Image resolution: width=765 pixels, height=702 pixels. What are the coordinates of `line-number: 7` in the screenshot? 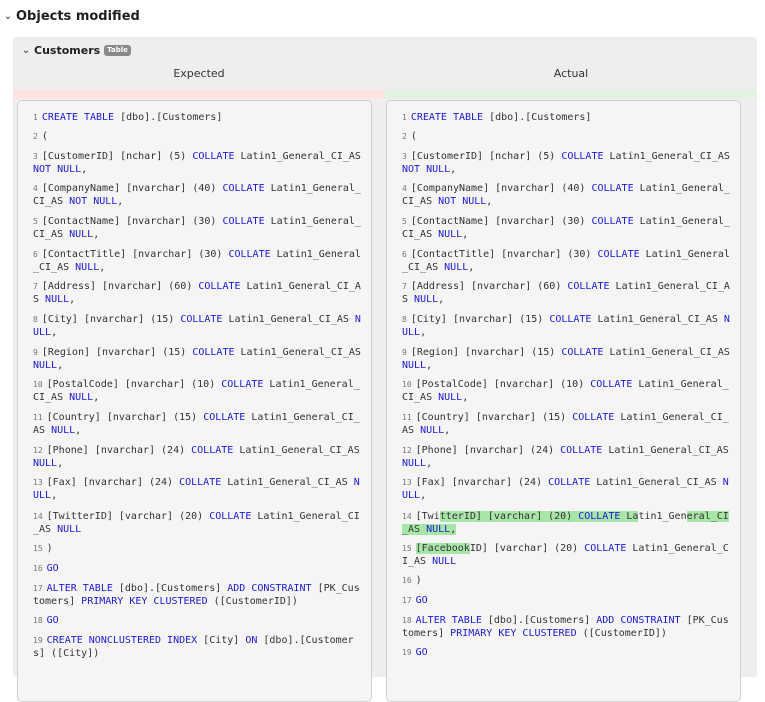 It's located at (35, 286).